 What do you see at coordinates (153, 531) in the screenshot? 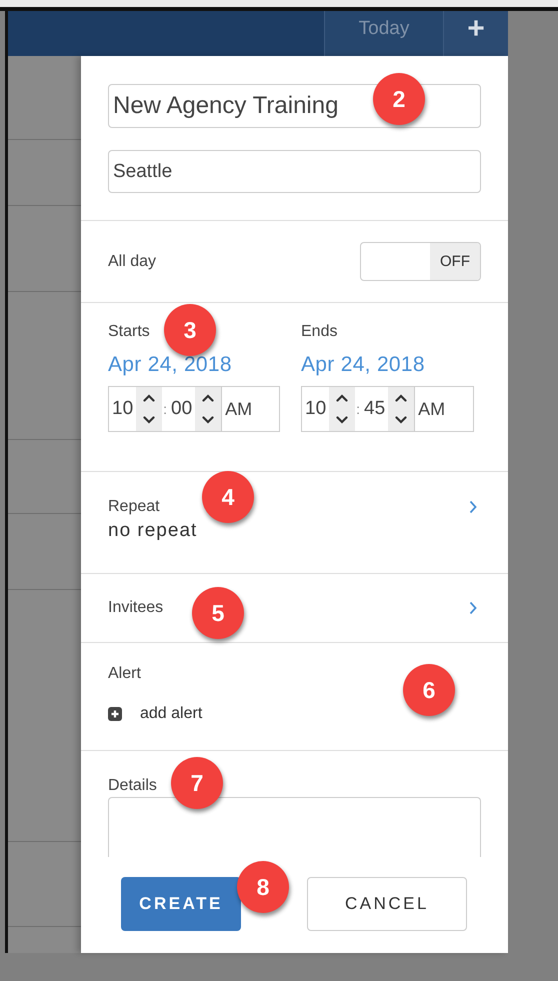
I see `repeat-value: no repeat` at bounding box center [153, 531].